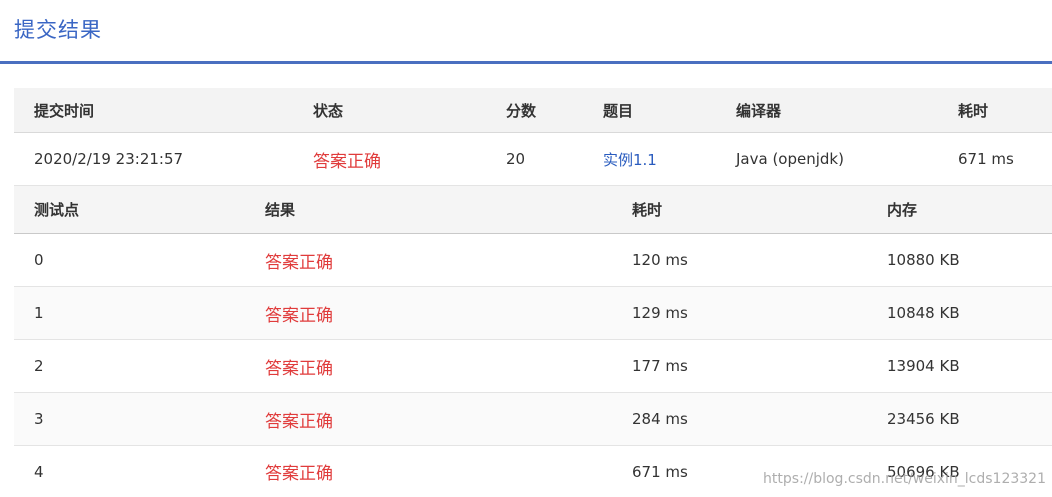 This screenshot has width=1052, height=497. Describe the element at coordinates (39, 419) in the screenshot. I see `test-case-id: 3` at that location.